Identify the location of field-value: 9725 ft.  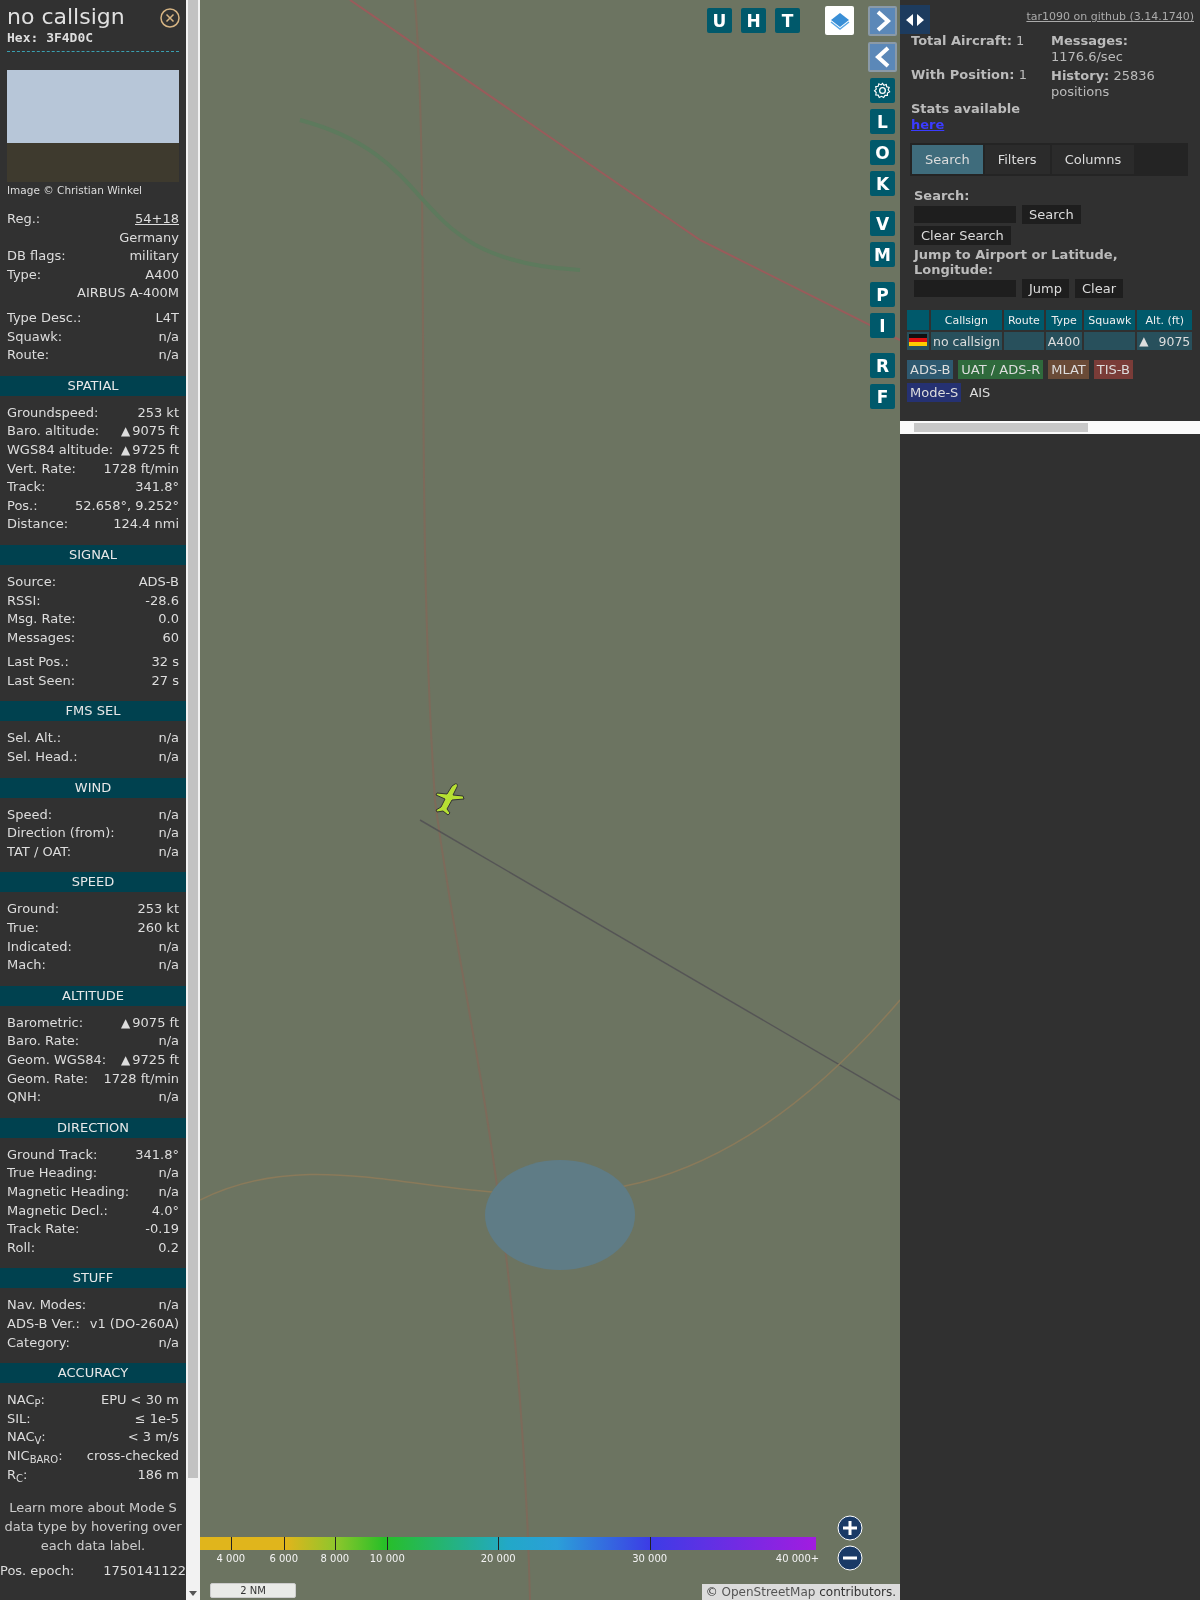
(155, 1060).